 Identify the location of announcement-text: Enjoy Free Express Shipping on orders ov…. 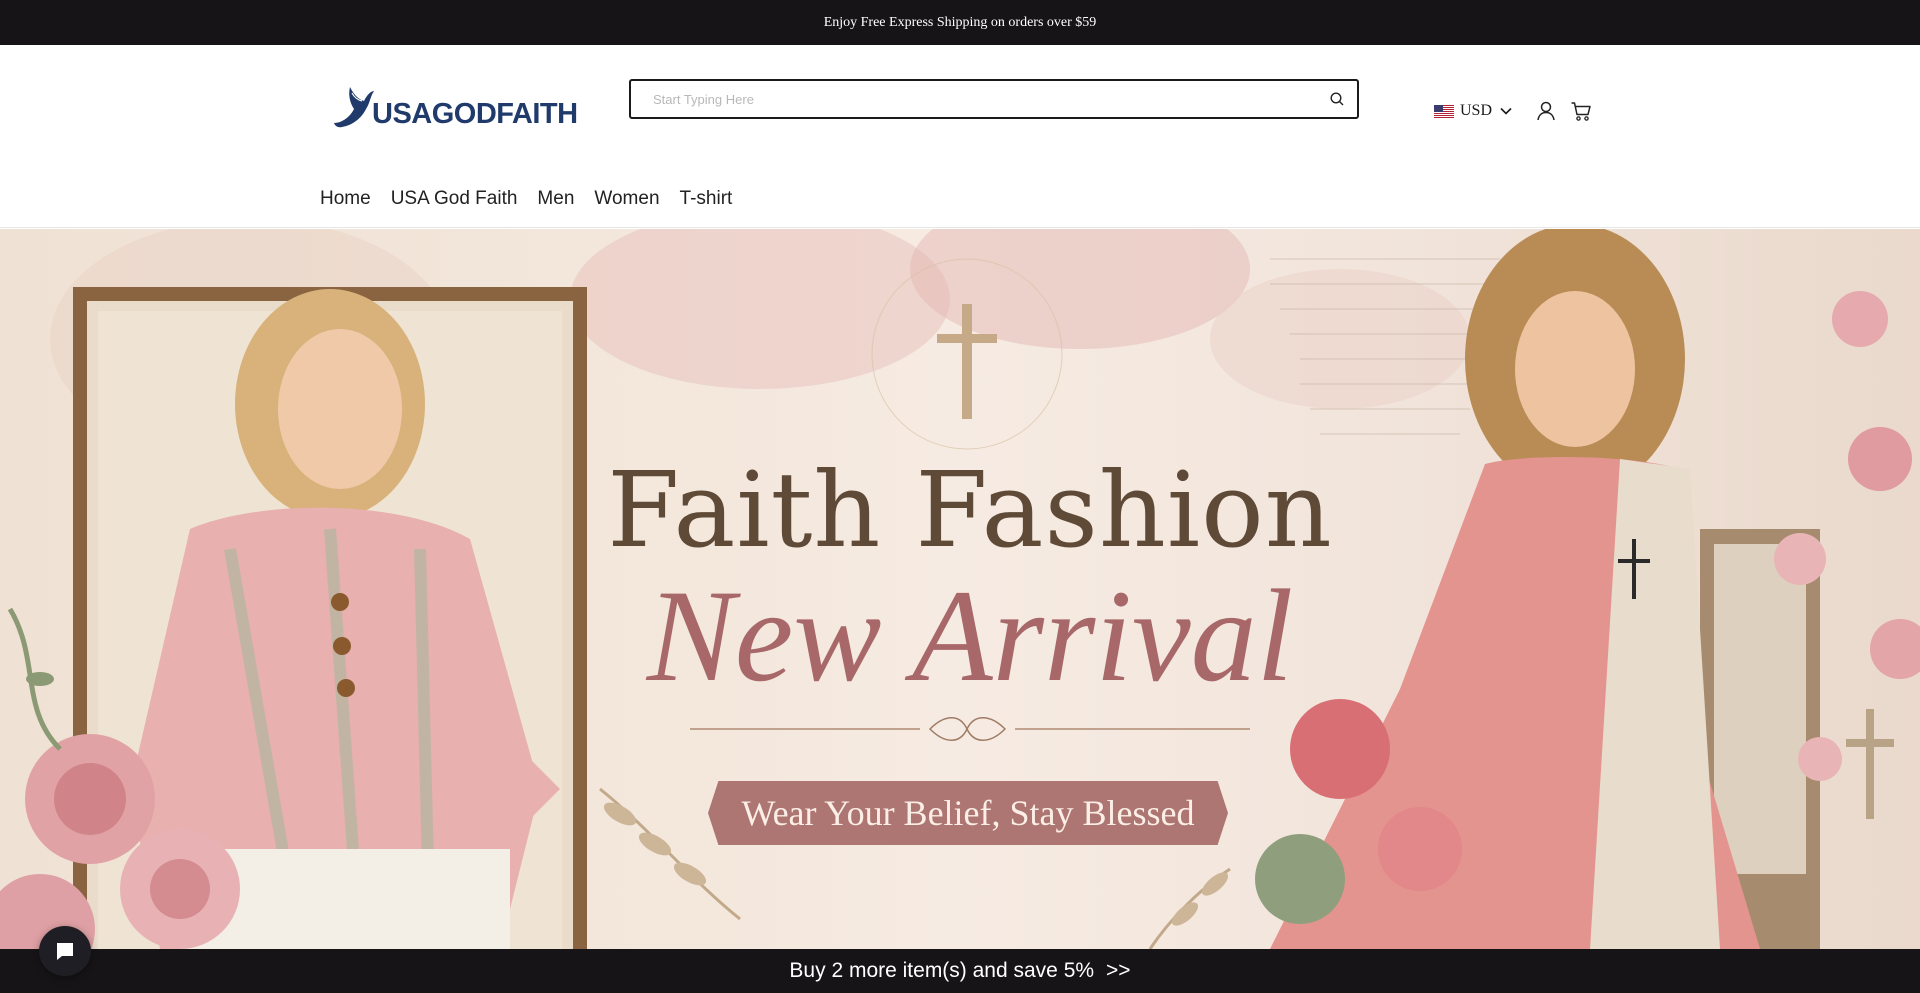
(960, 22).